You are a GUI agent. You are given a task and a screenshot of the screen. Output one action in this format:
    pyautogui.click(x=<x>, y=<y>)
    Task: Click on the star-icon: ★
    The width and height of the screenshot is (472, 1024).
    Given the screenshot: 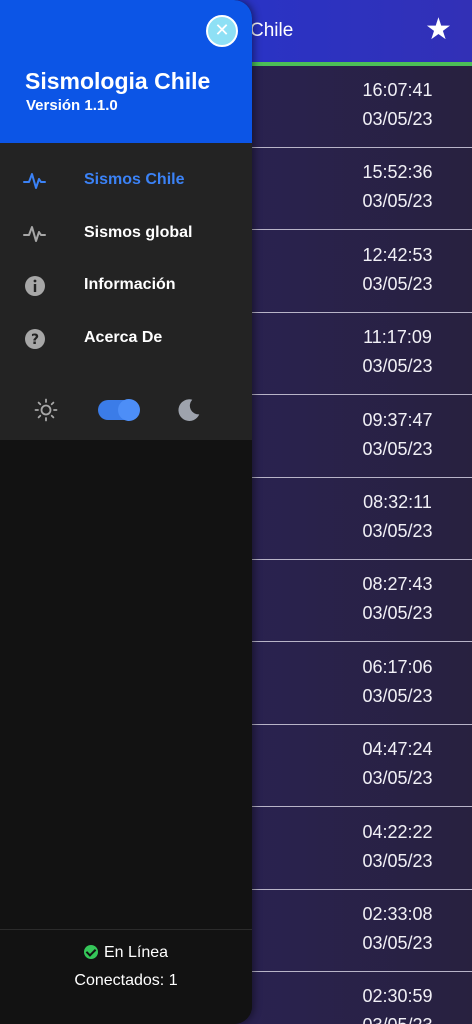 What is the action you would take?
    pyautogui.click(x=438, y=30)
    